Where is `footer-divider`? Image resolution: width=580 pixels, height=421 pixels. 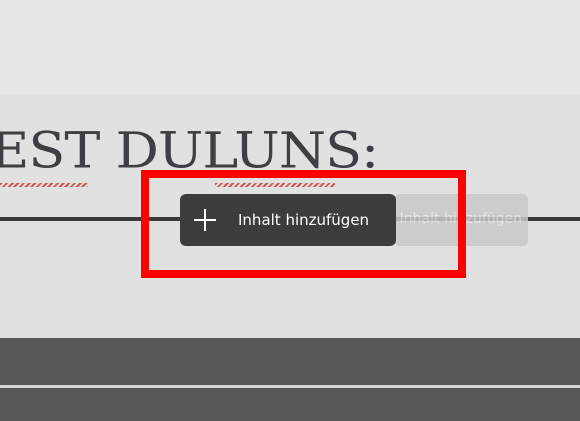 footer-divider is located at coordinates (290, 386).